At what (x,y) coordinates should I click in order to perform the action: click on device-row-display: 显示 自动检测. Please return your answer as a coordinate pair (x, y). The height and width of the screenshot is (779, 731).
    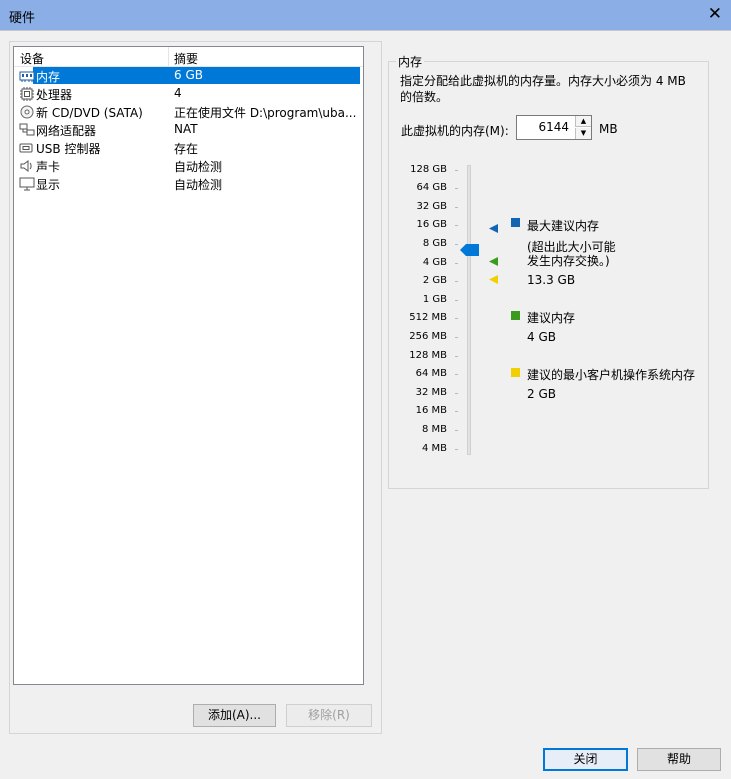
    Looking at the image, I should click on (188, 184).